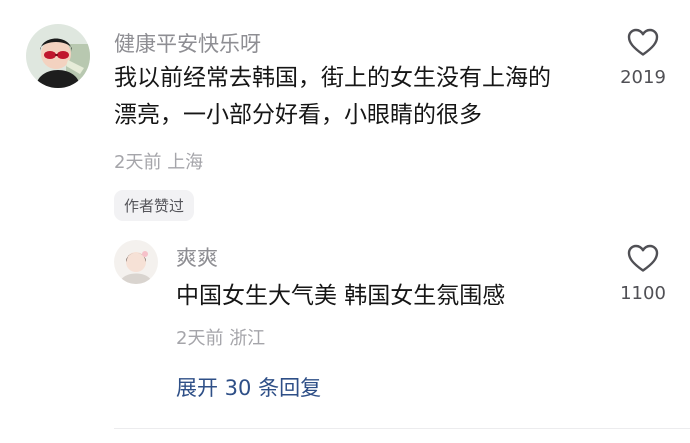 This screenshot has height=443, width=690. I want to click on reply-text: 中国女生大气美 韩国女生氛围感, so click(341, 296).